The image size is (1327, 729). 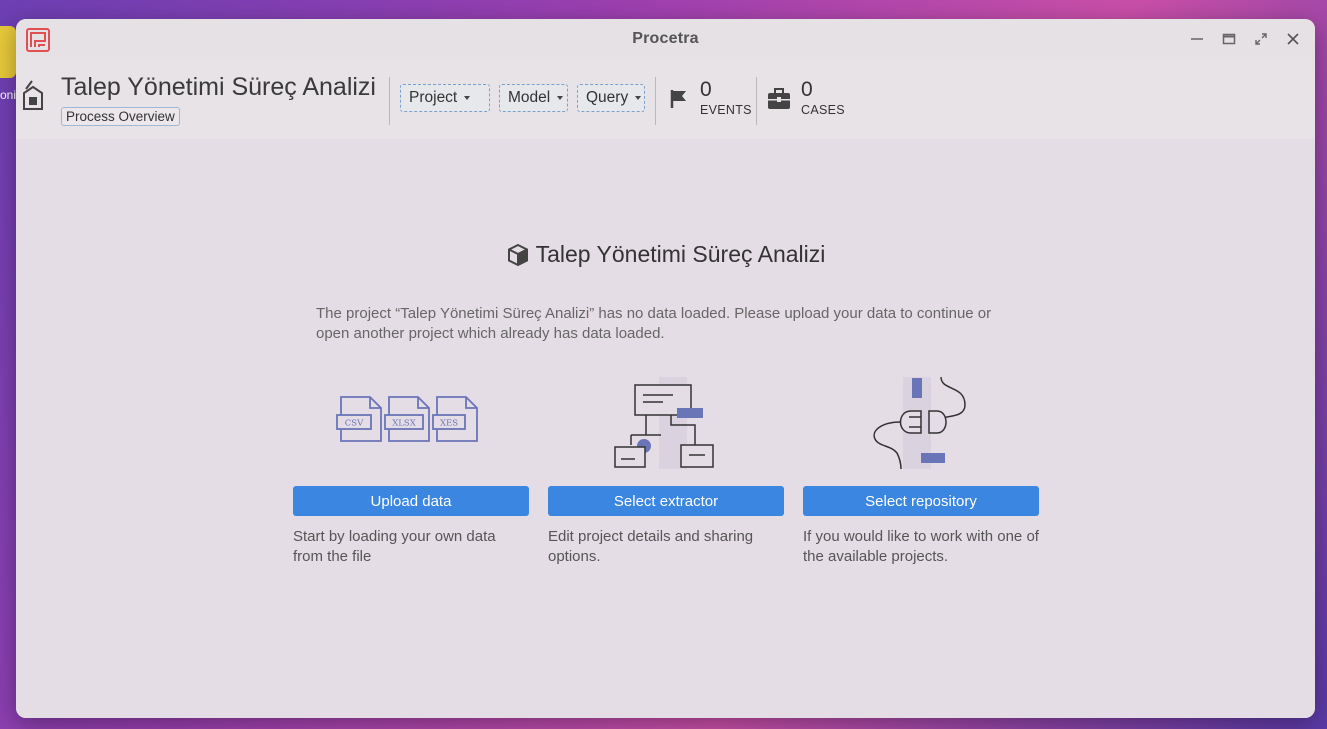 I want to click on xlsx-label: XLSX, so click(x=404, y=424).